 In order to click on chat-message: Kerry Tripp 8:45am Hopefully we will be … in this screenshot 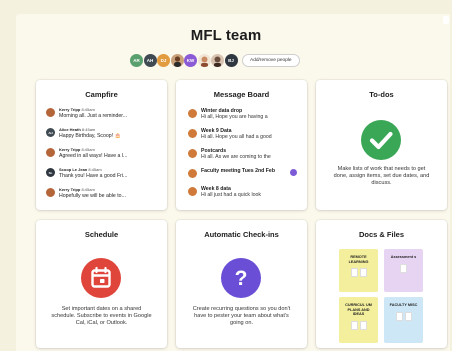, I will do `click(102, 197)`.